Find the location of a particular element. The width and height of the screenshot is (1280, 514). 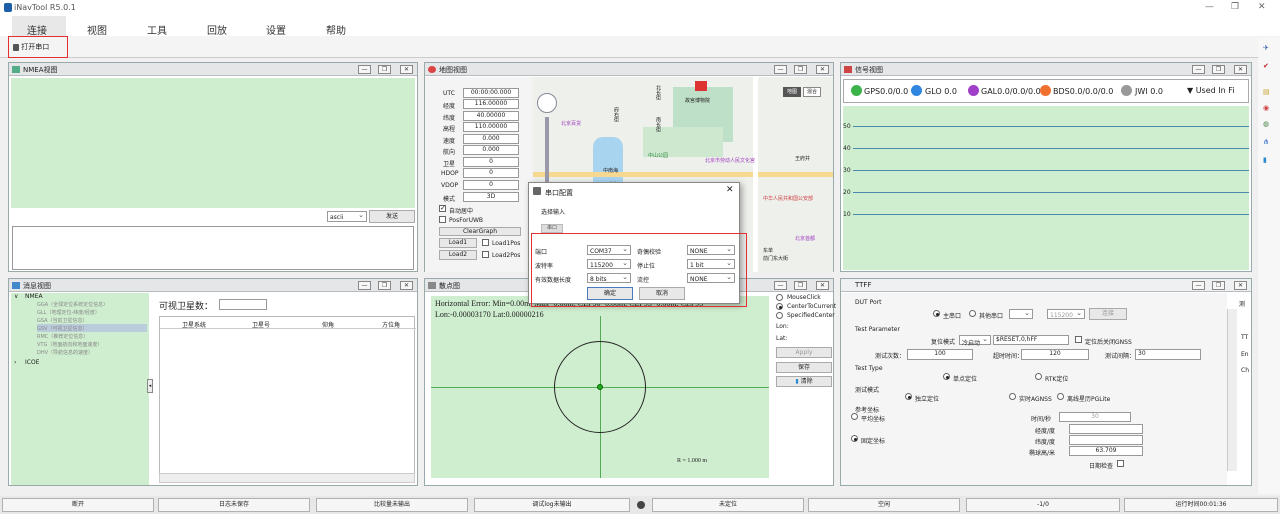

pos-uwb-checkbox is located at coordinates (442, 219).